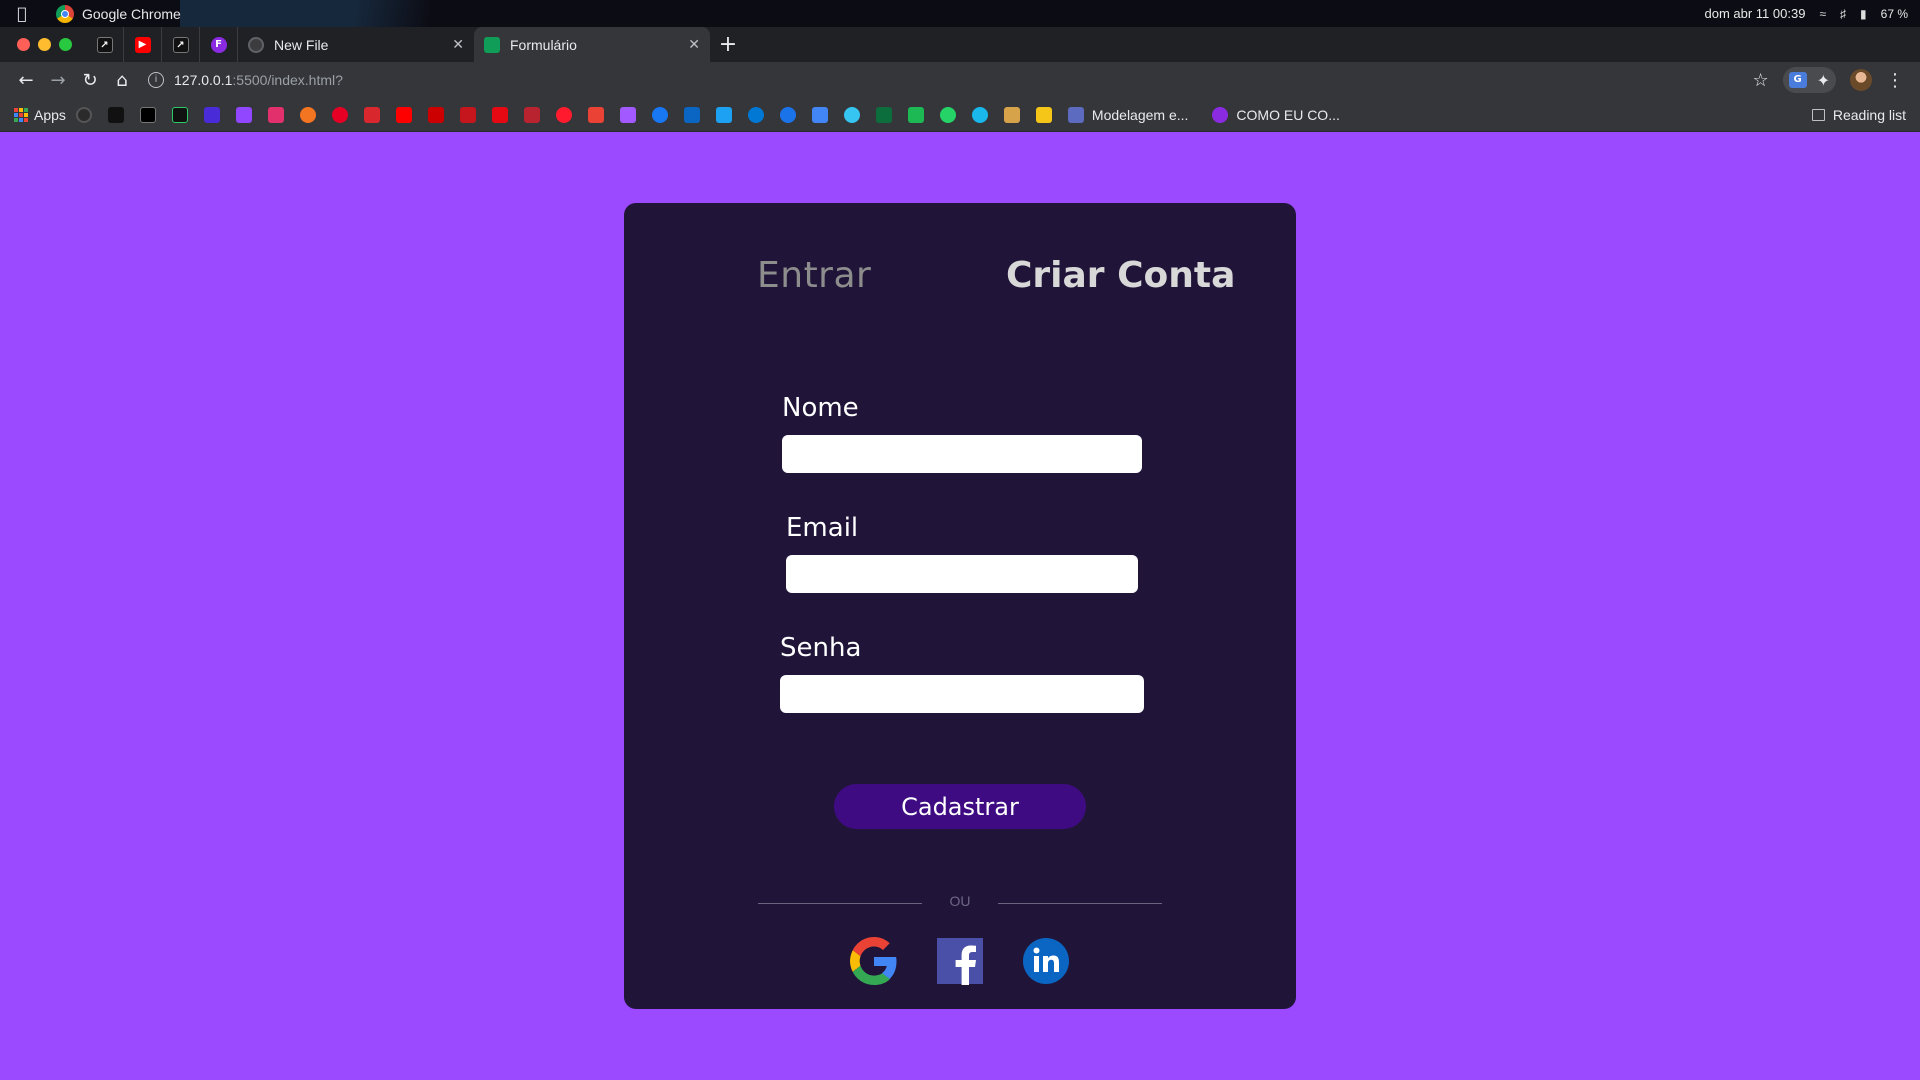  I want to click on os-bar-highlight, so click(305, 13).